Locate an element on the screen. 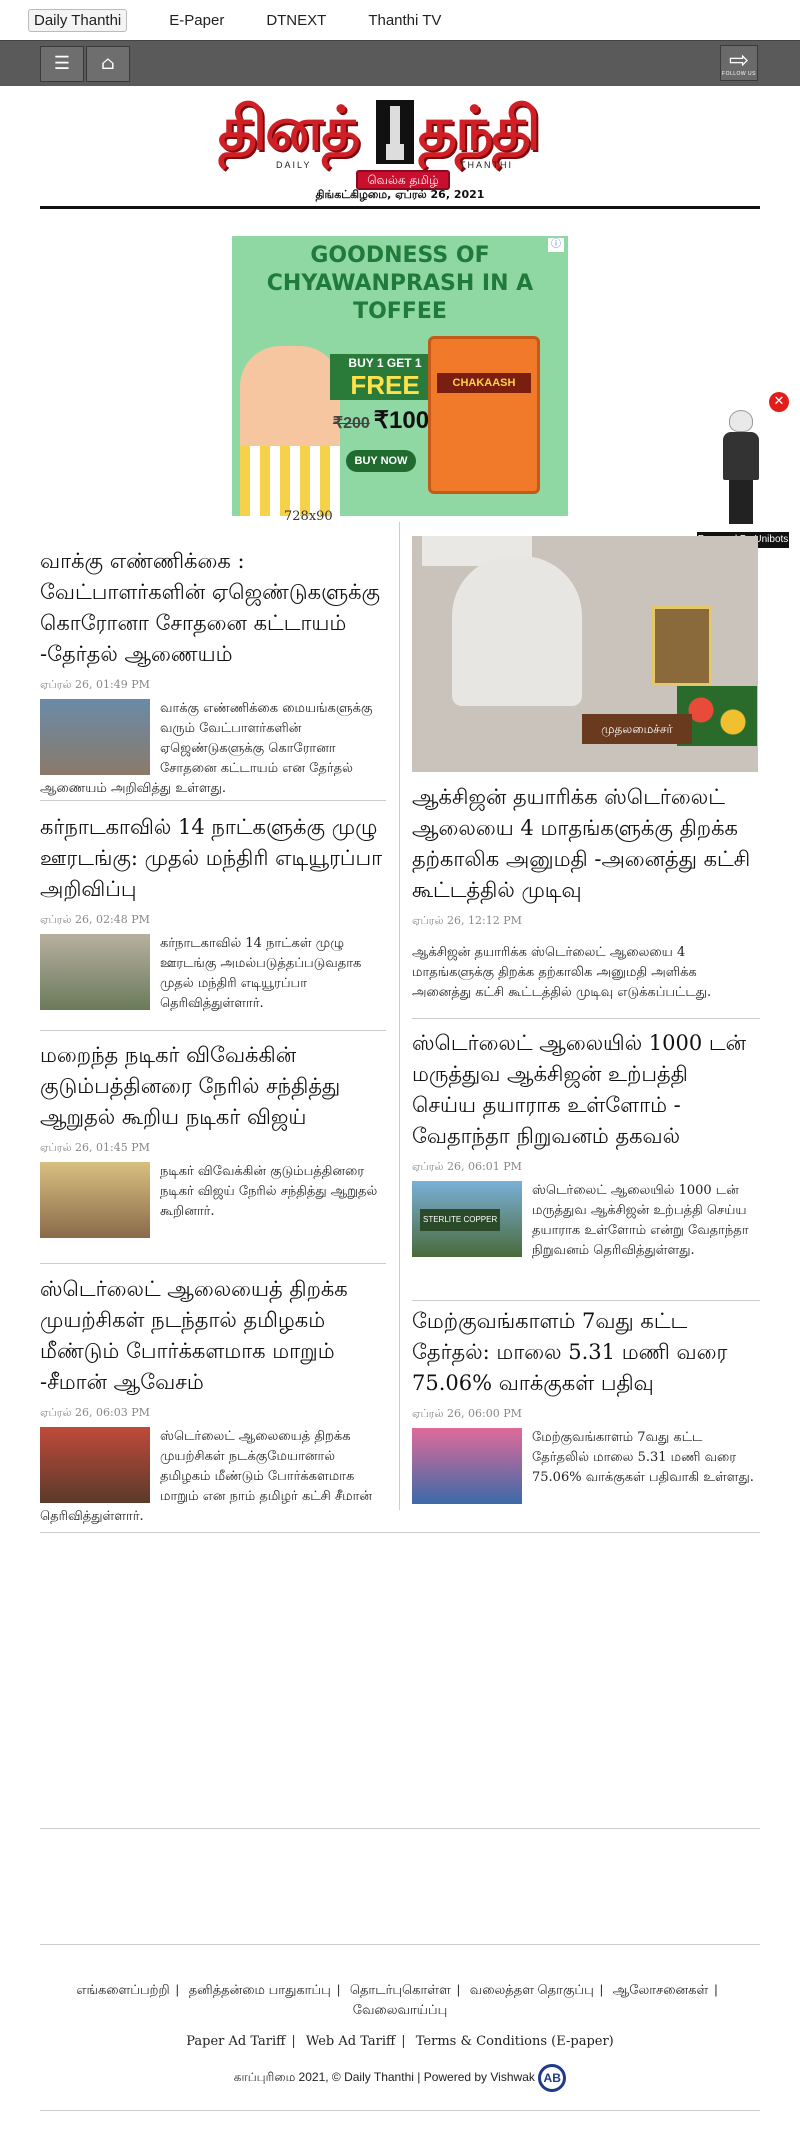 The width and height of the screenshot is (800, 2135). article-thumbnail: STERLITE COPPER is located at coordinates (467, 1219).